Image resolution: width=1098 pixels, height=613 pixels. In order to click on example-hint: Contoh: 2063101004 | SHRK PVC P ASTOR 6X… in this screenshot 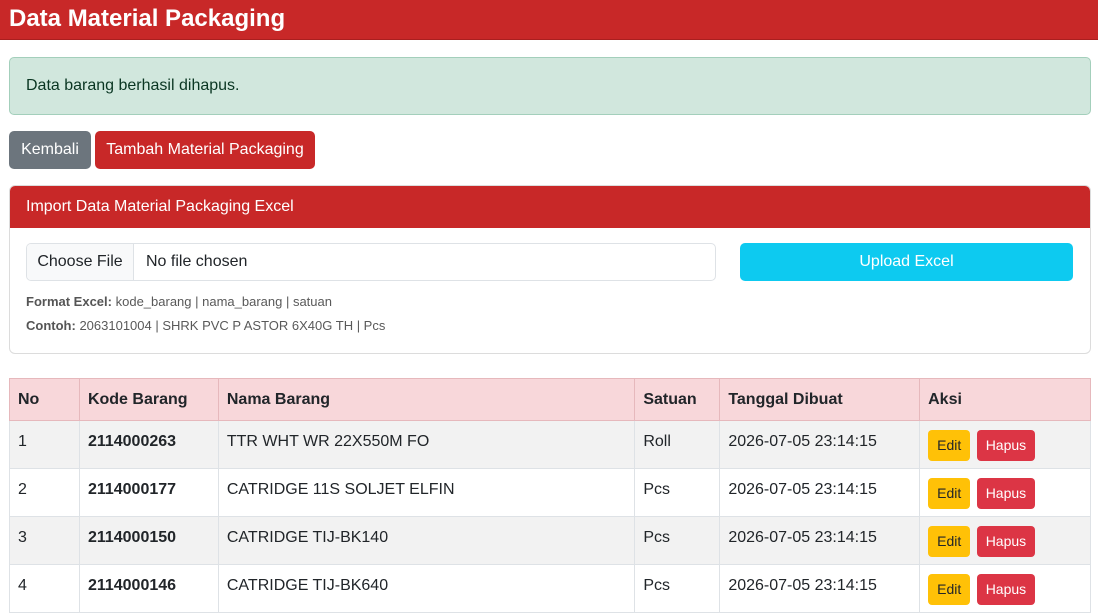, I will do `click(205, 325)`.